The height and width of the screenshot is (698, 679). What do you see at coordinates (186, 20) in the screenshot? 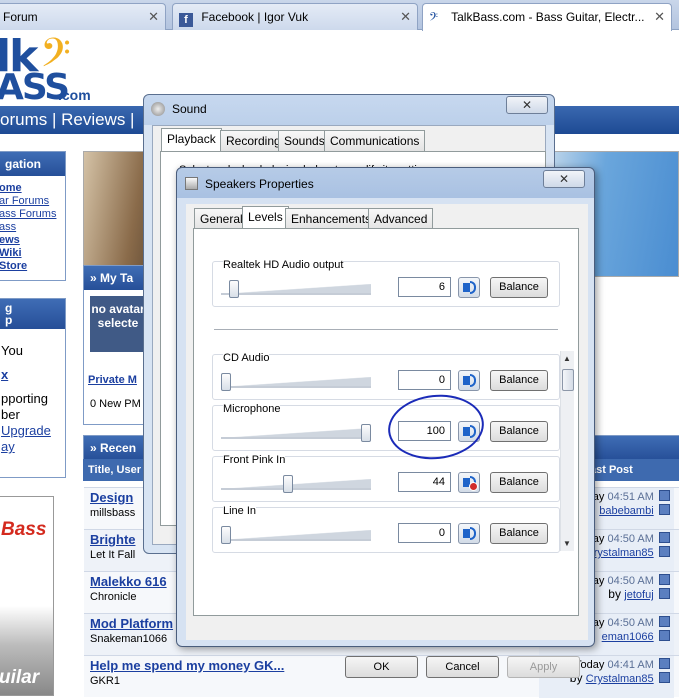
I see `facebook-icon: f` at bounding box center [186, 20].